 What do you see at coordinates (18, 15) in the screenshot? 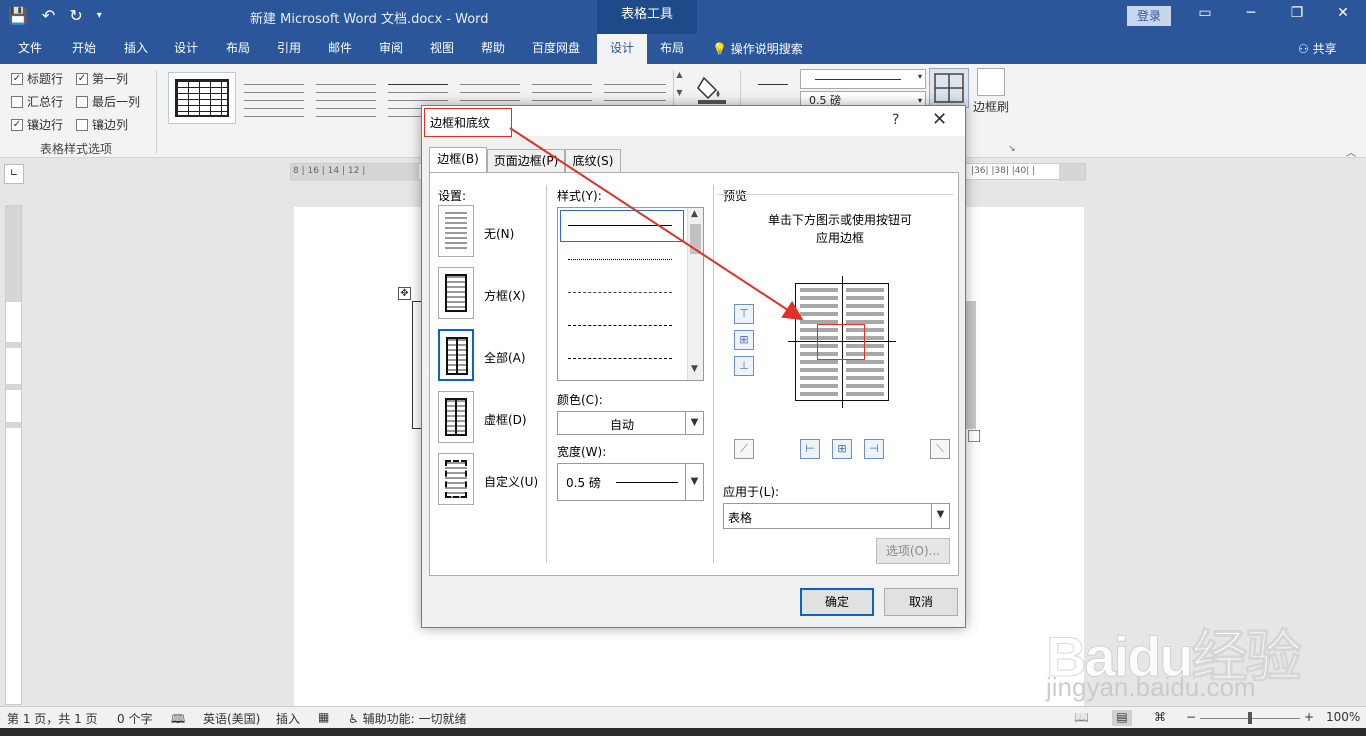
I see `save-icon: 💾` at bounding box center [18, 15].